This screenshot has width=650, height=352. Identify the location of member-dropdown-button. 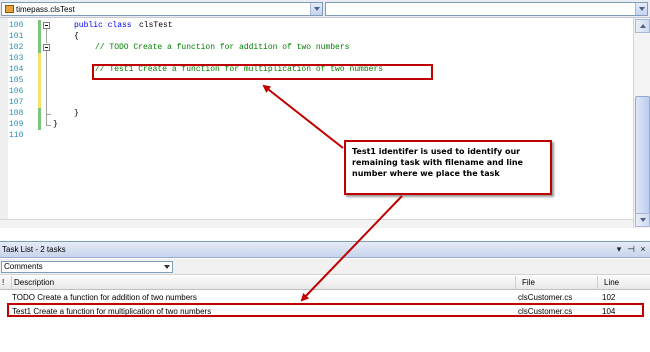
(641, 9).